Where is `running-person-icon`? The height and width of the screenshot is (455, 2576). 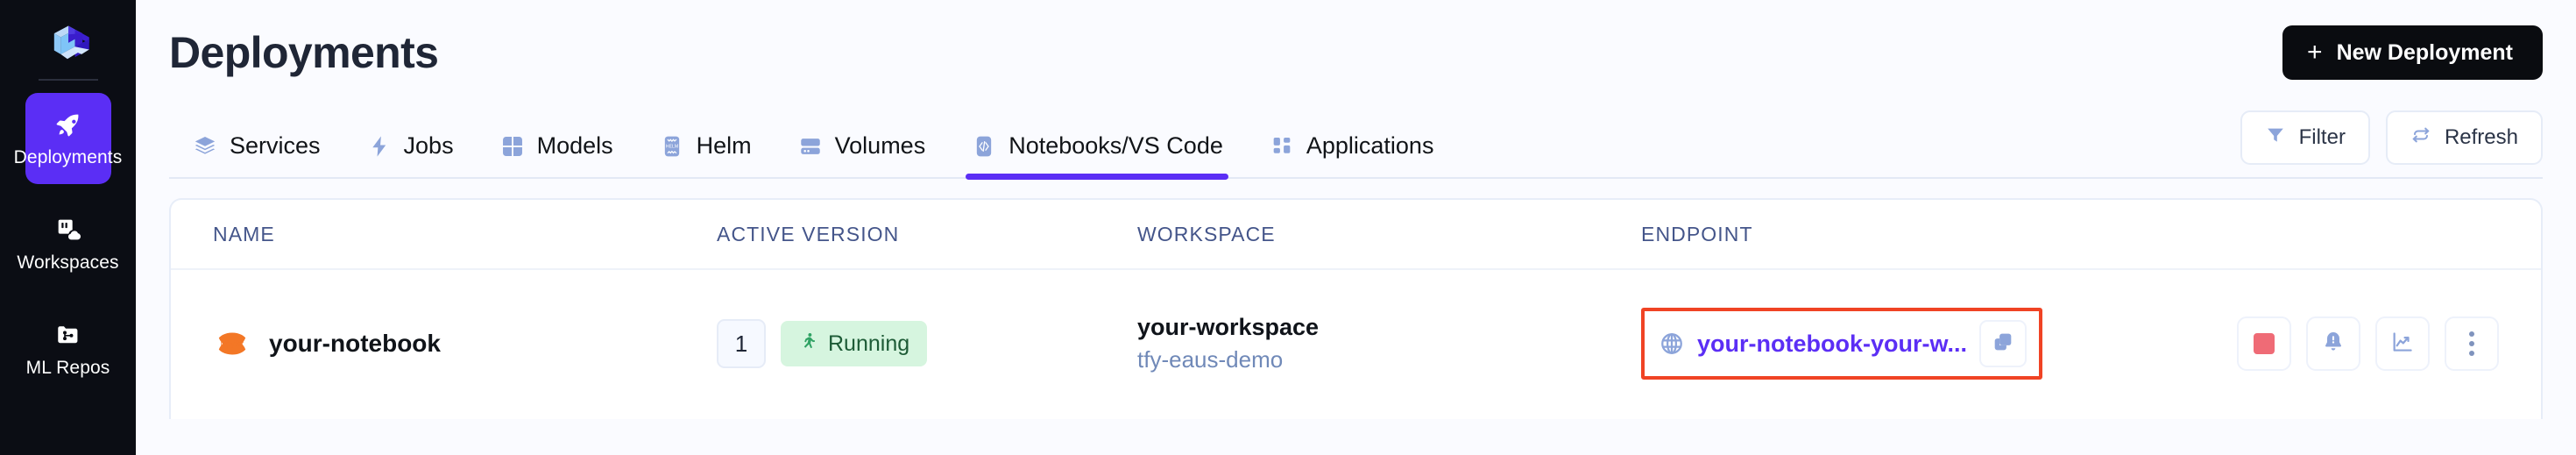 running-person-icon is located at coordinates (807, 344).